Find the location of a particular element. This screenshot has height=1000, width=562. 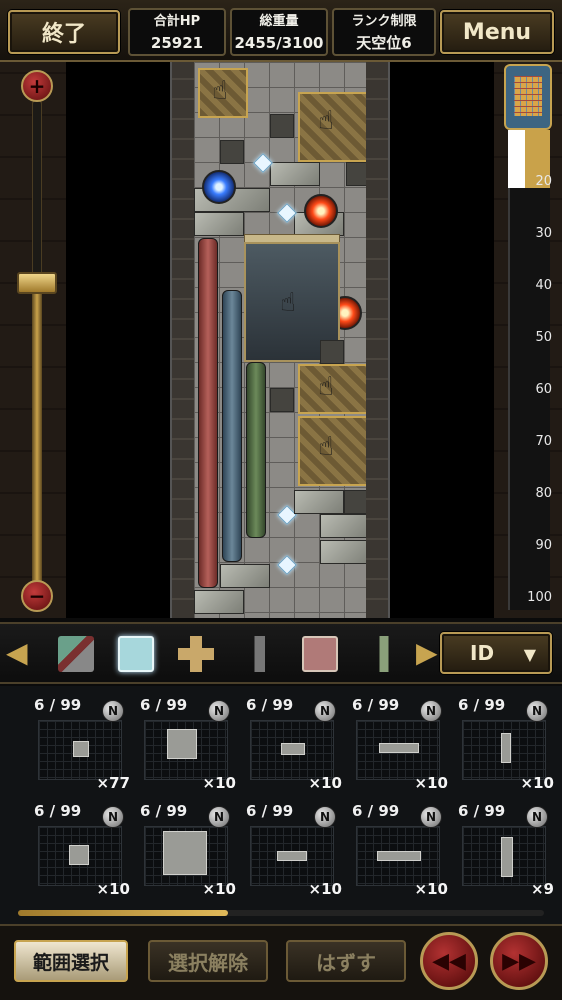

depth-tick: 50 is located at coordinates (543, 337).